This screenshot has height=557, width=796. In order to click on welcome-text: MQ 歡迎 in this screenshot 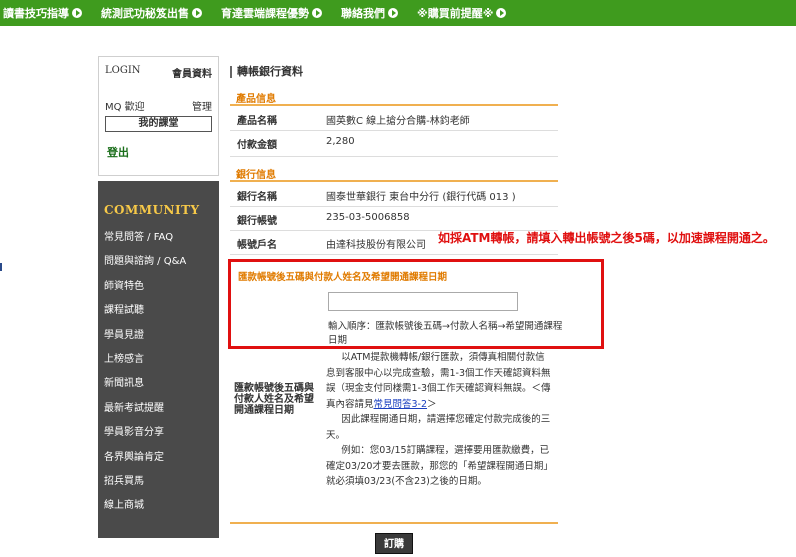, I will do `click(125, 107)`.